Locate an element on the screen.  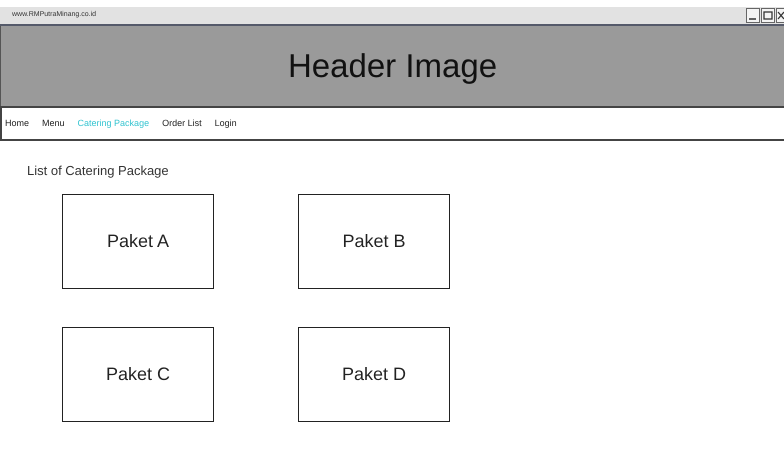
minimize-icon is located at coordinates (753, 15).